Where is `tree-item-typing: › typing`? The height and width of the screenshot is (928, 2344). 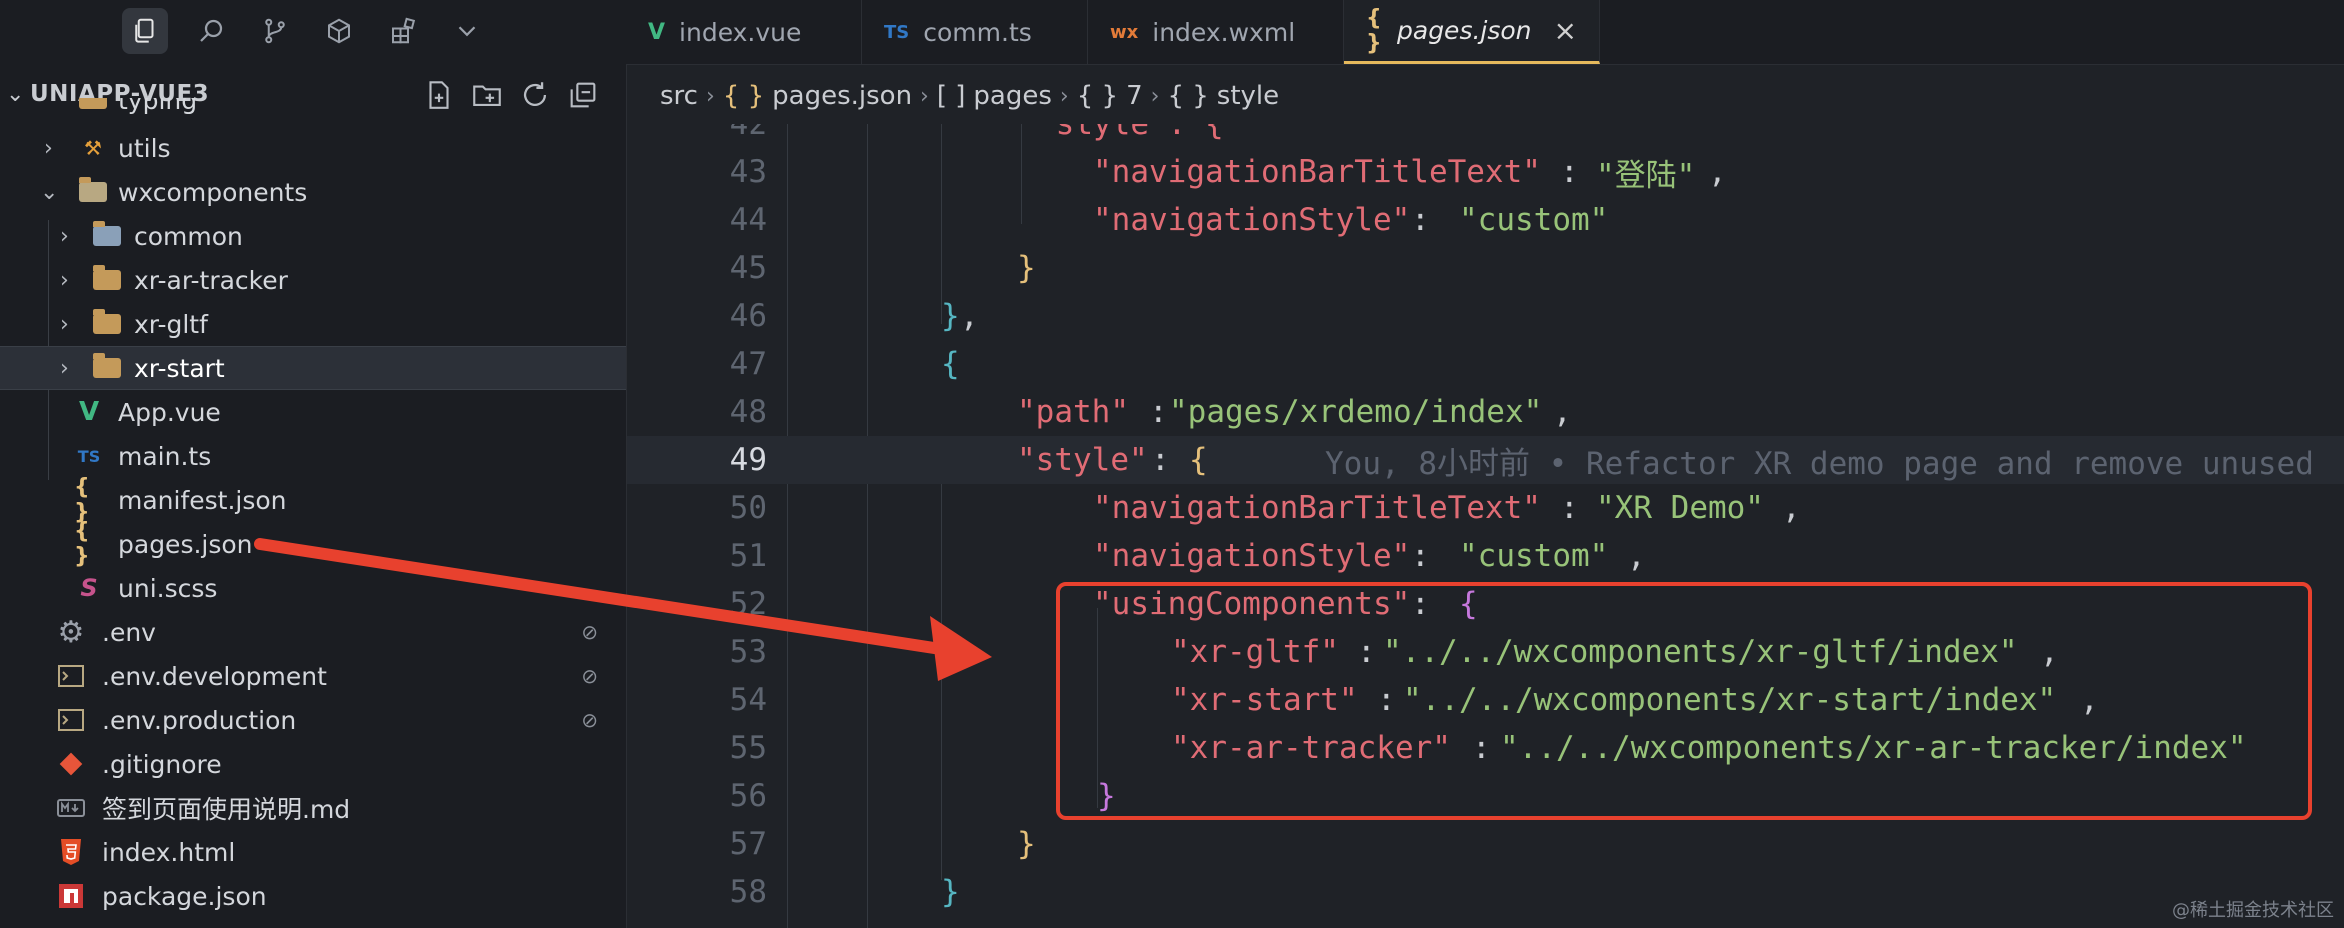
tree-item-typing: › typing is located at coordinates (313, 111).